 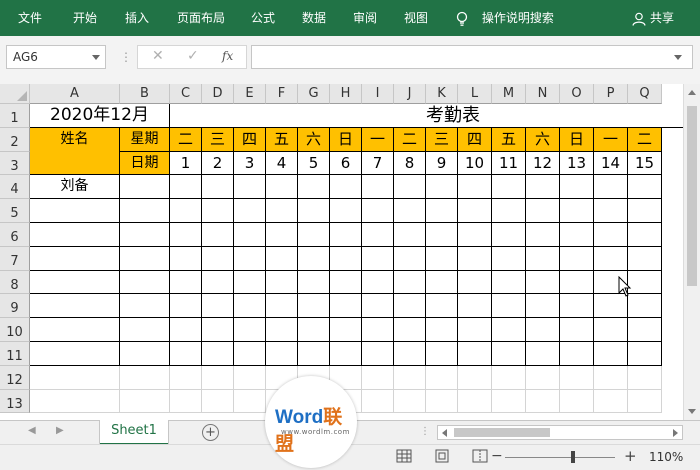 What do you see at coordinates (645, 139) in the screenshot?
I see `cell-weekday: 二` at bounding box center [645, 139].